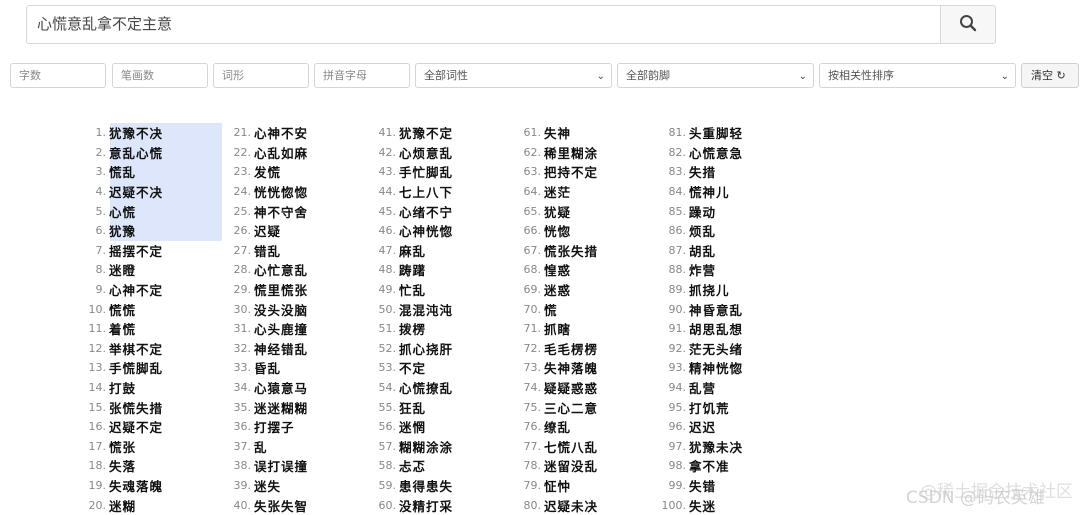 Image resolution: width=1080 pixels, height=515 pixels. I want to click on list-item: 100. 失迷, so click(695, 505).